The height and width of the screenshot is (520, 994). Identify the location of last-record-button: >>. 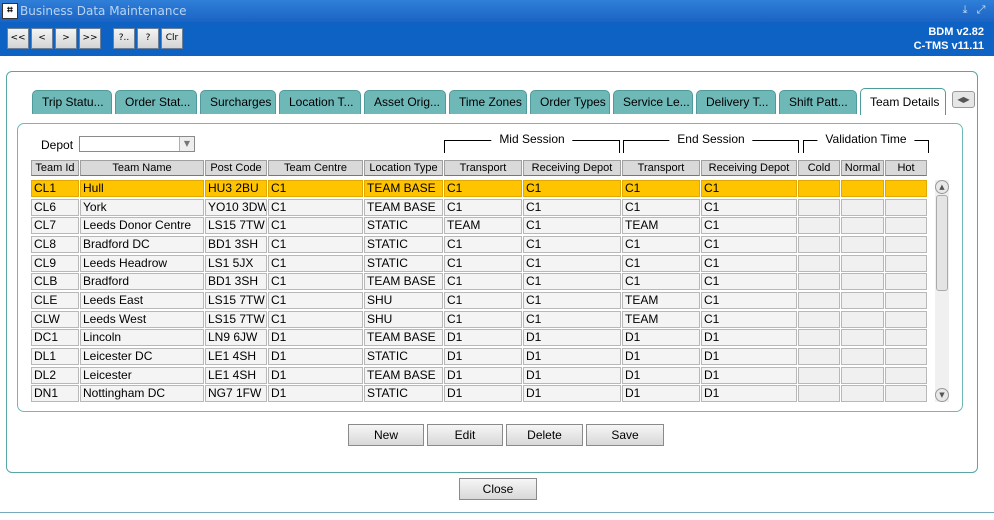
(90, 38).